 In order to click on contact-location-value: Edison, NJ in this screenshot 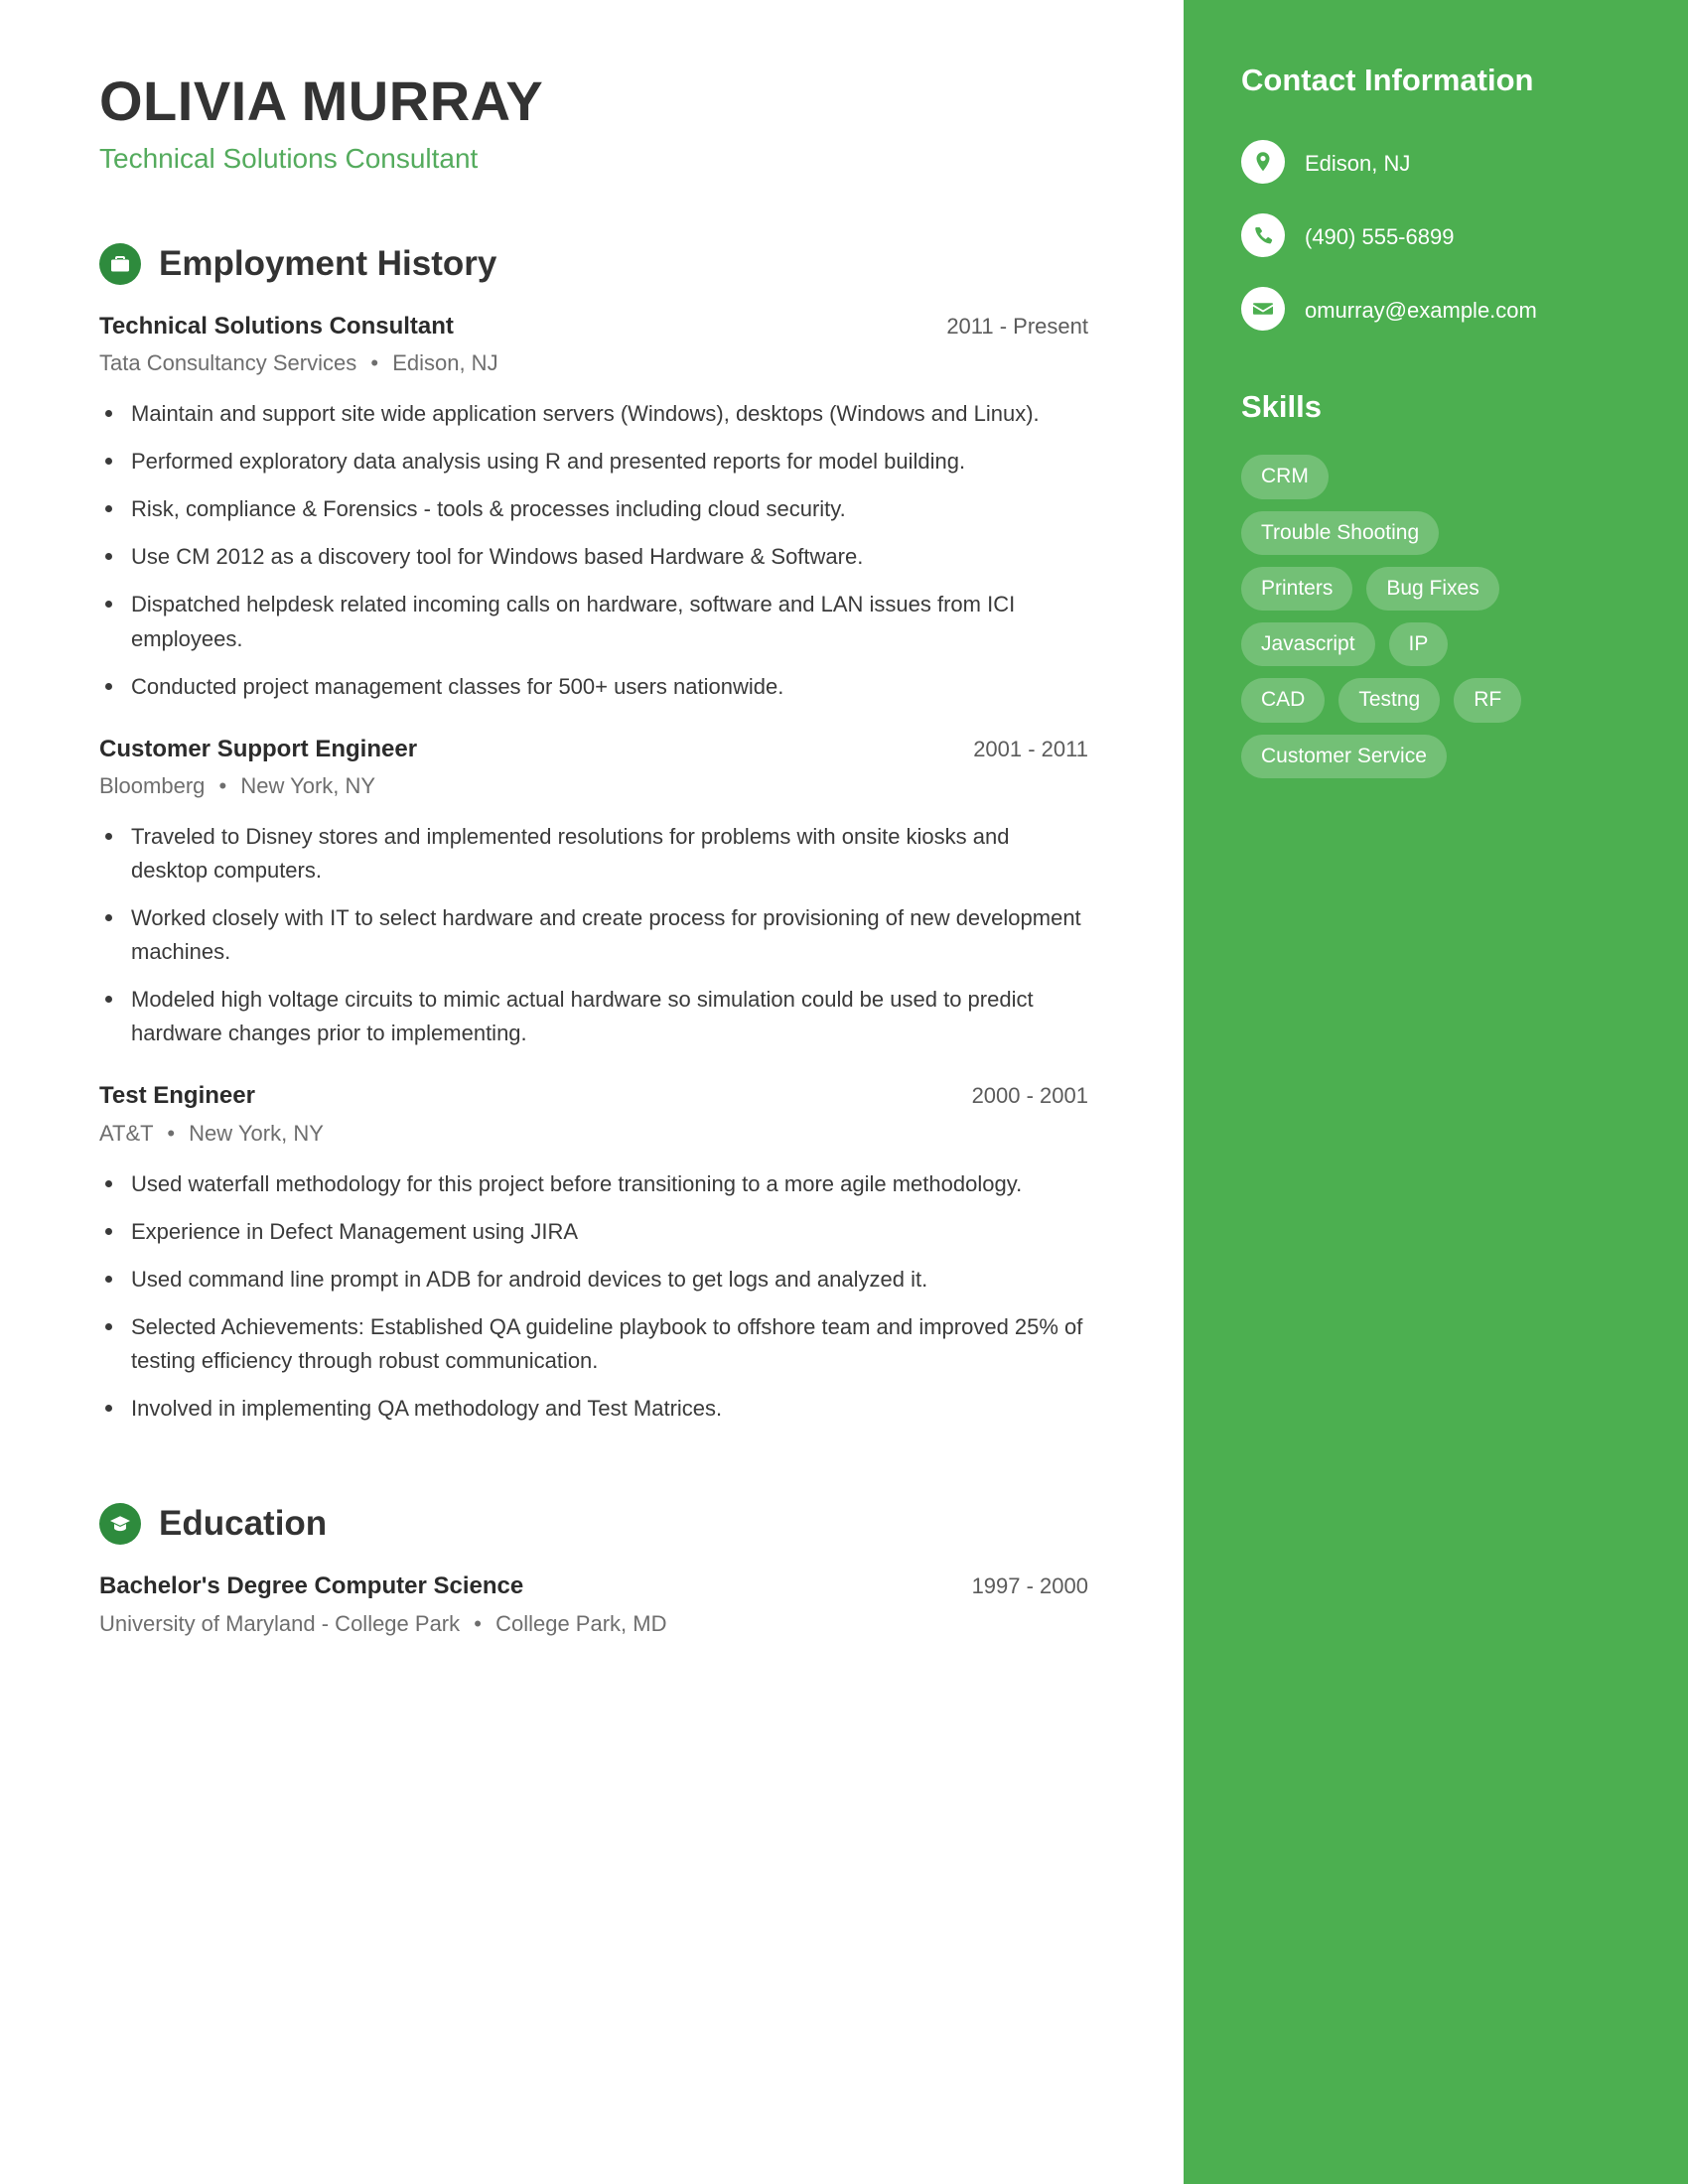, I will do `click(1358, 164)`.